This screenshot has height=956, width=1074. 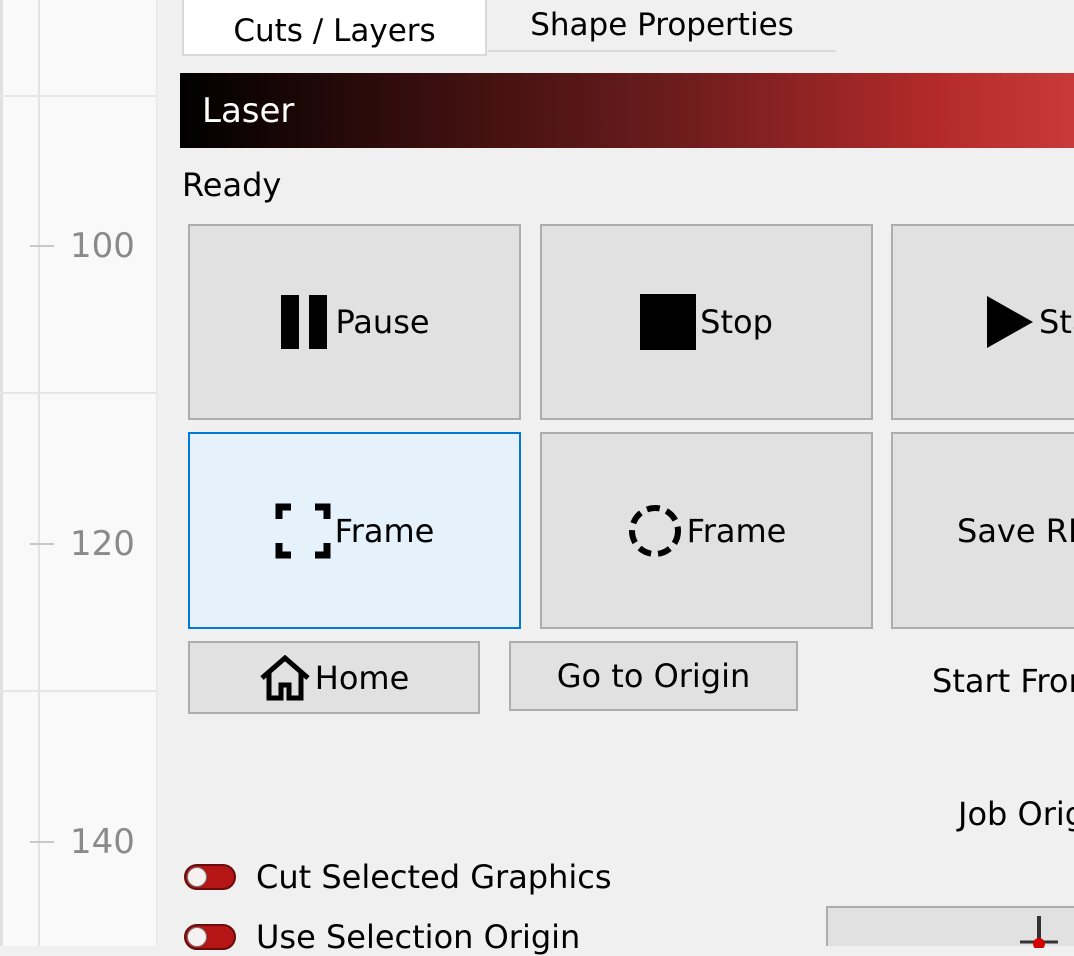 I want to click on stop-icon, so click(x=668, y=322).